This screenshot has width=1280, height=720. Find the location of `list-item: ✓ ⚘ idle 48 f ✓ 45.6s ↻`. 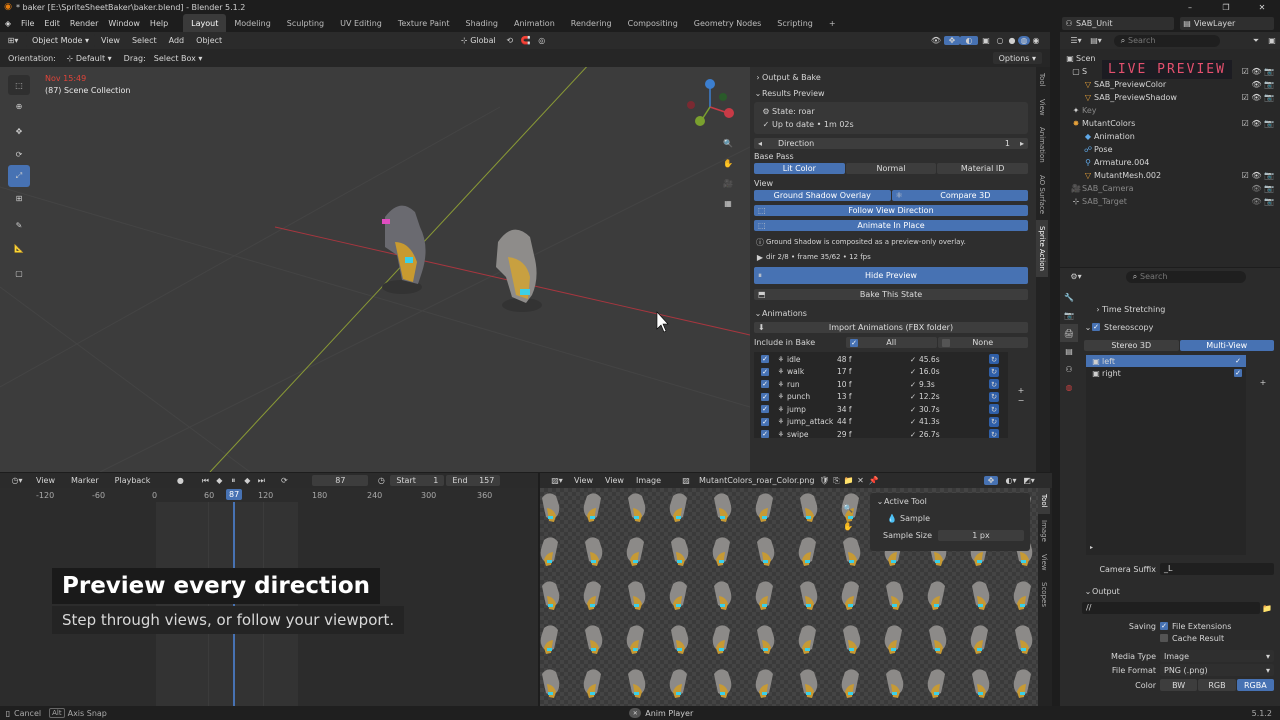

list-item: ✓ ⚘ idle 48 f ✓ 45.6s ↻ is located at coordinates (881, 359).